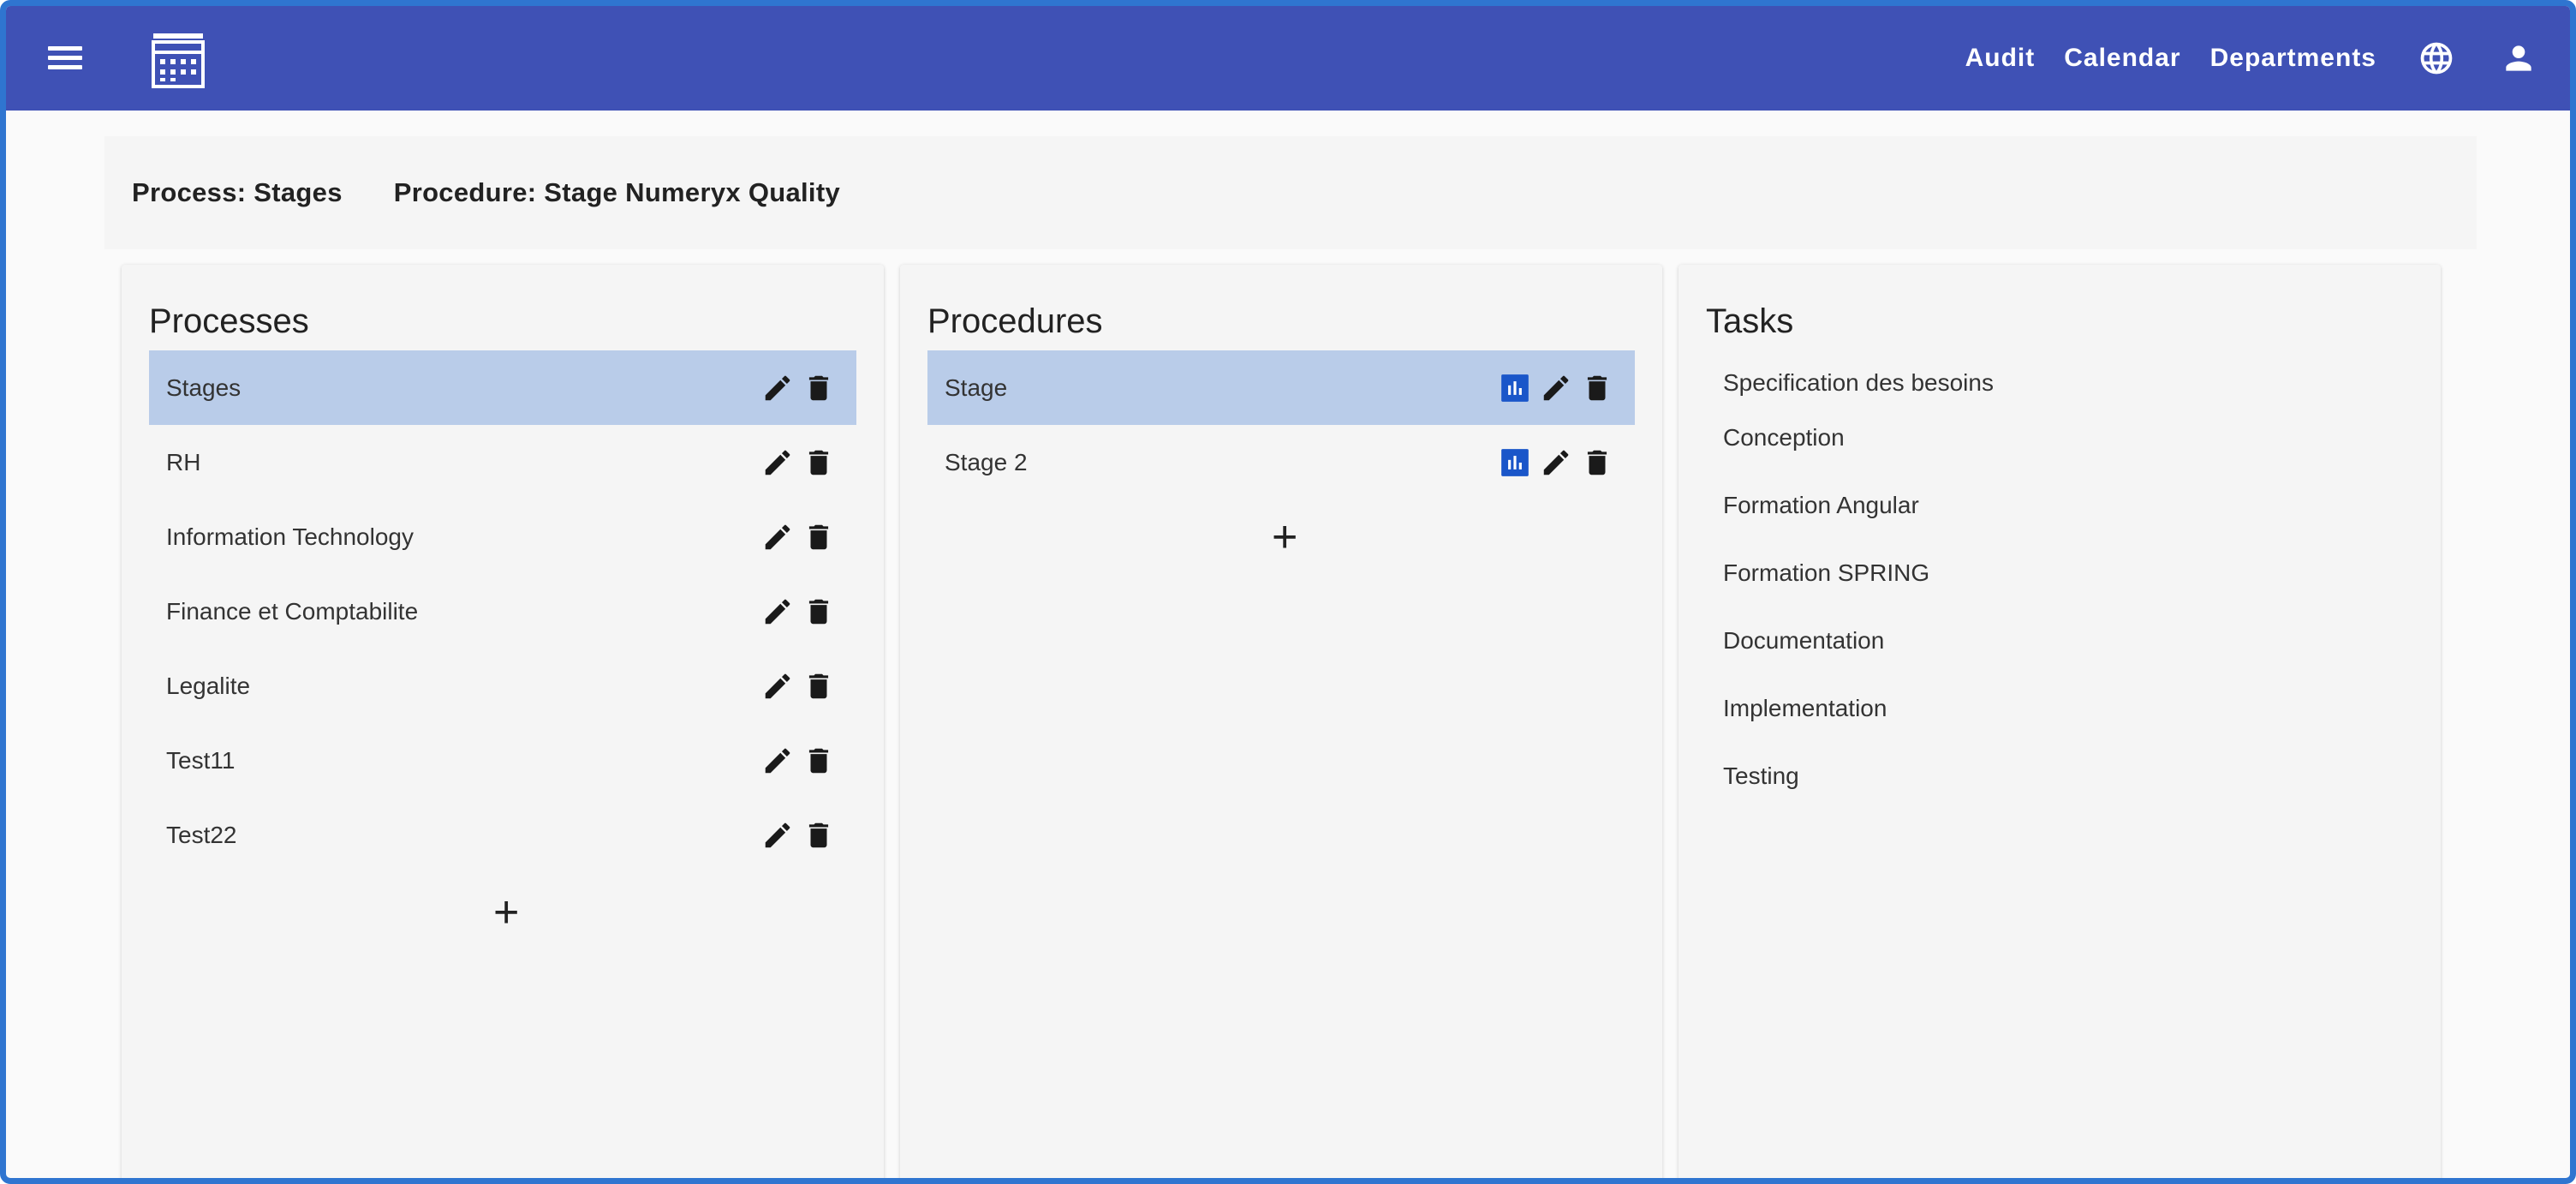 This screenshot has width=2576, height=1184. I want to click on process-item-label: Stages, so click(204, 388).